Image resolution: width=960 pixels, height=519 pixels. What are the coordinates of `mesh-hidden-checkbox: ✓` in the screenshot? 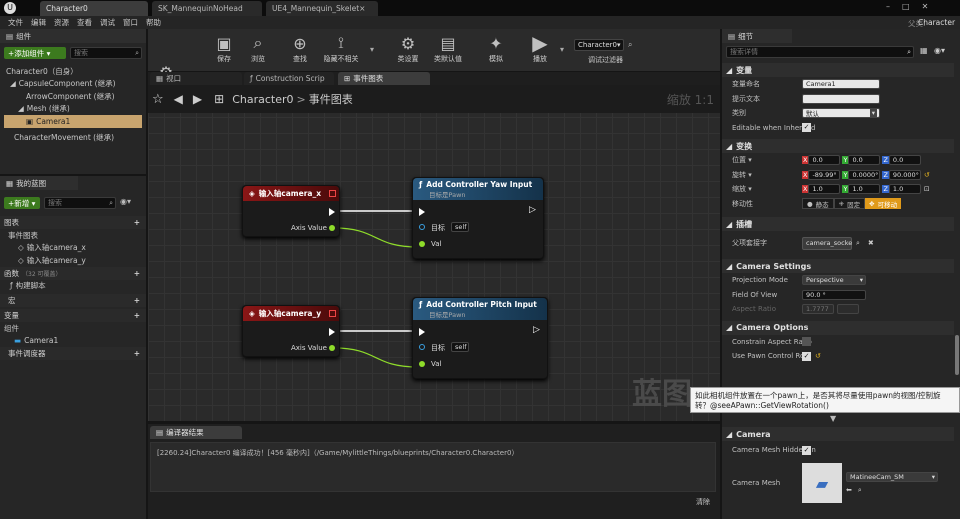 It's located at (806, 450).